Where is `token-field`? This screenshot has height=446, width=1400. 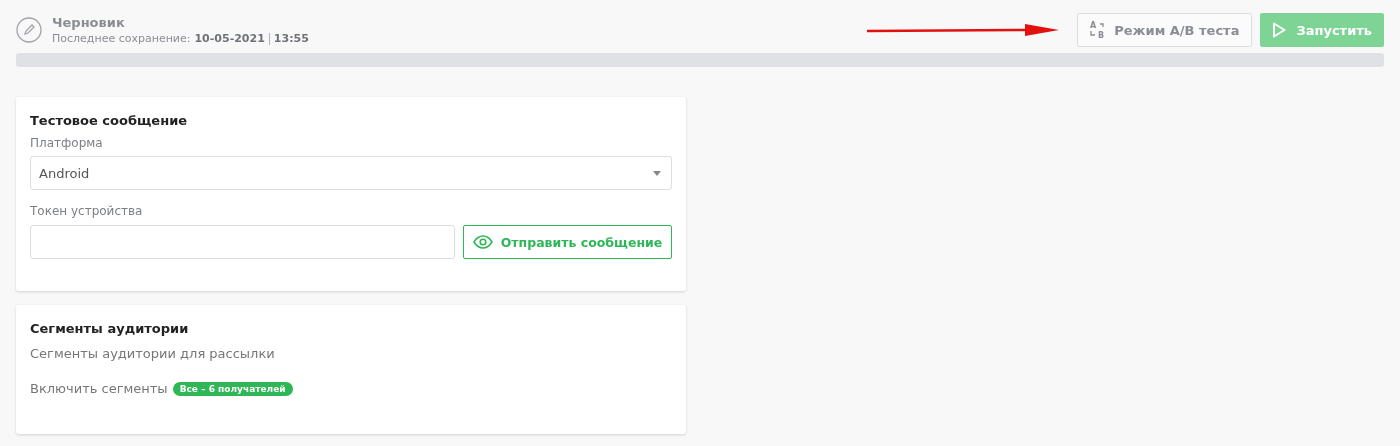 token-field is located at coordinates (242, 242).